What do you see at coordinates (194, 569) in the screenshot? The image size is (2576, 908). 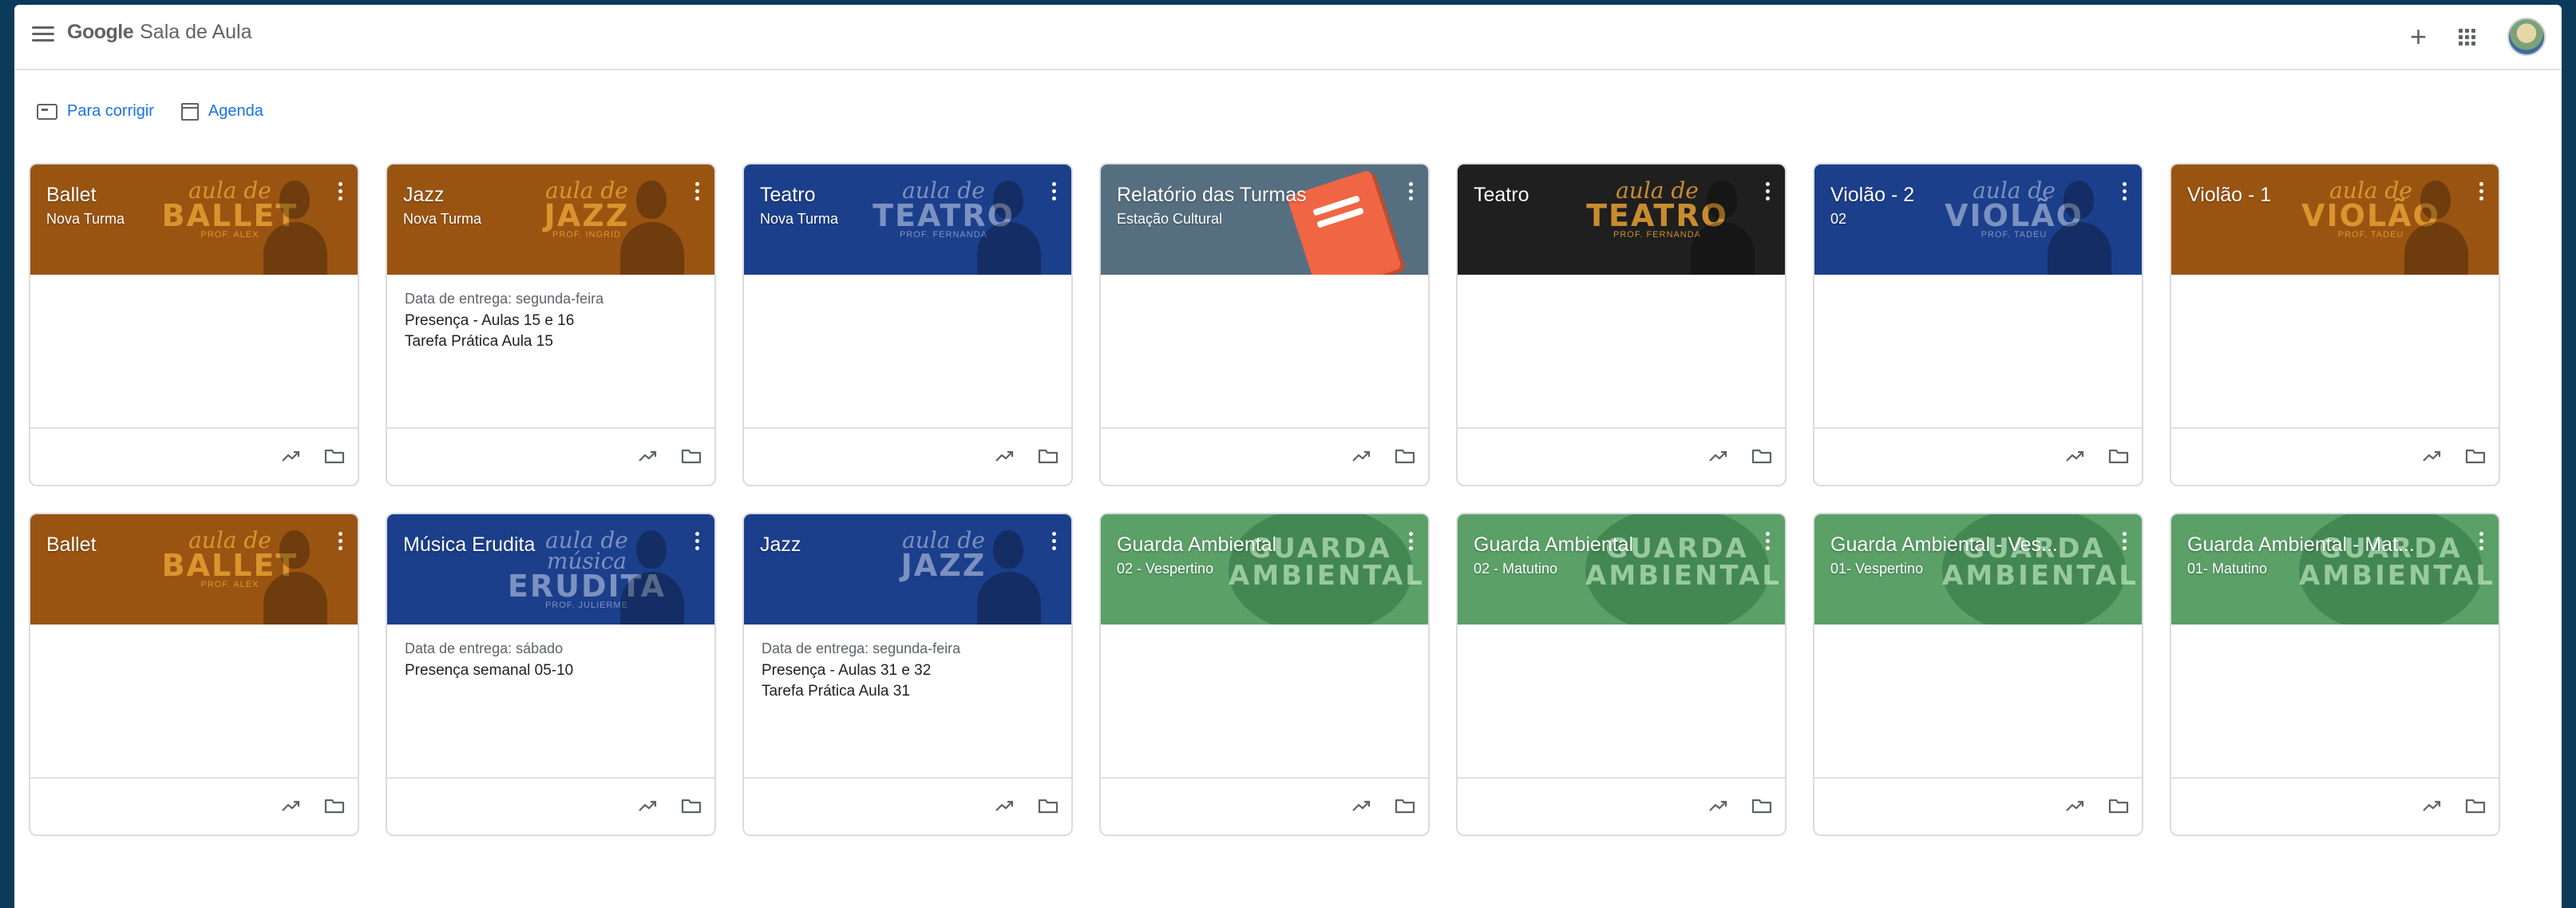 I see `class-banner: aula de BALLET PROF. ALEX Ballet` at bounding box center [194, 569].